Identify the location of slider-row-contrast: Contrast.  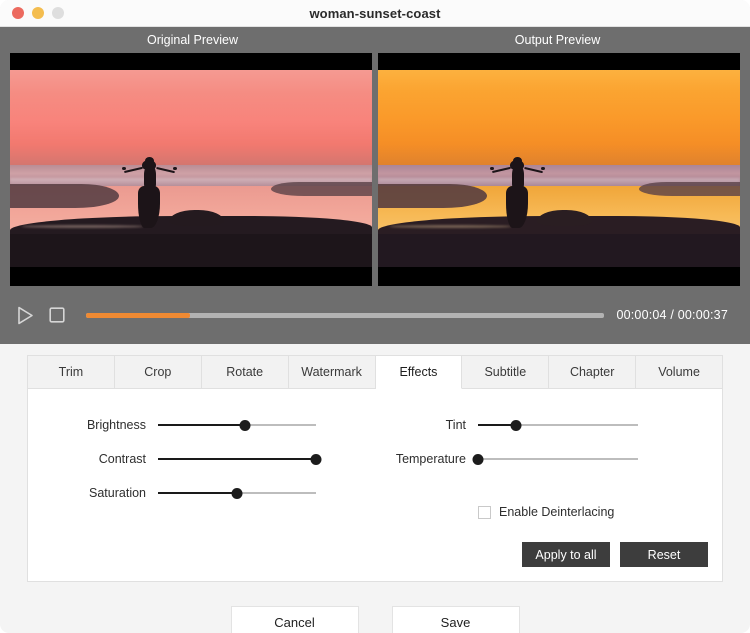
(212, 459).